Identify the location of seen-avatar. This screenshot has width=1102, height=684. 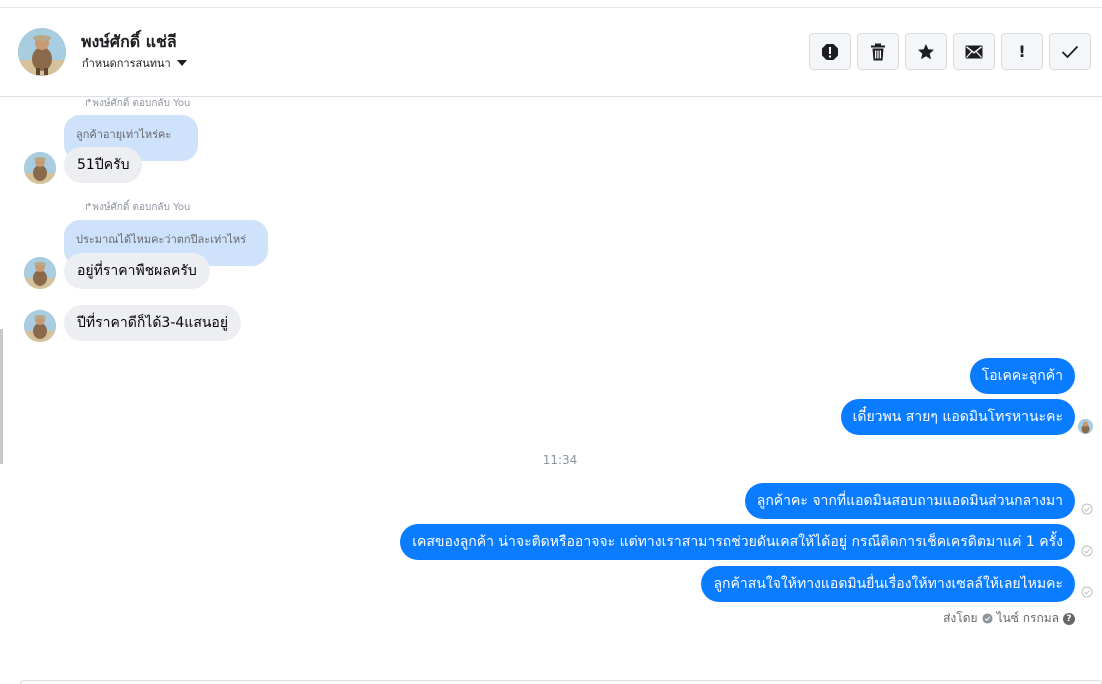
(1085, 426).